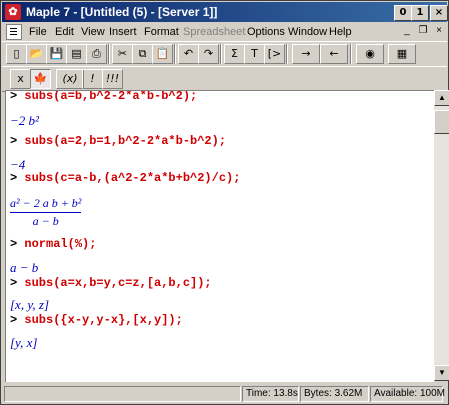 The width and height of the screenshot is (449, 405). Describe the element at coordinates (423, 31) in the screenshot. I see `mdi-restore-button: ❐` at that location.